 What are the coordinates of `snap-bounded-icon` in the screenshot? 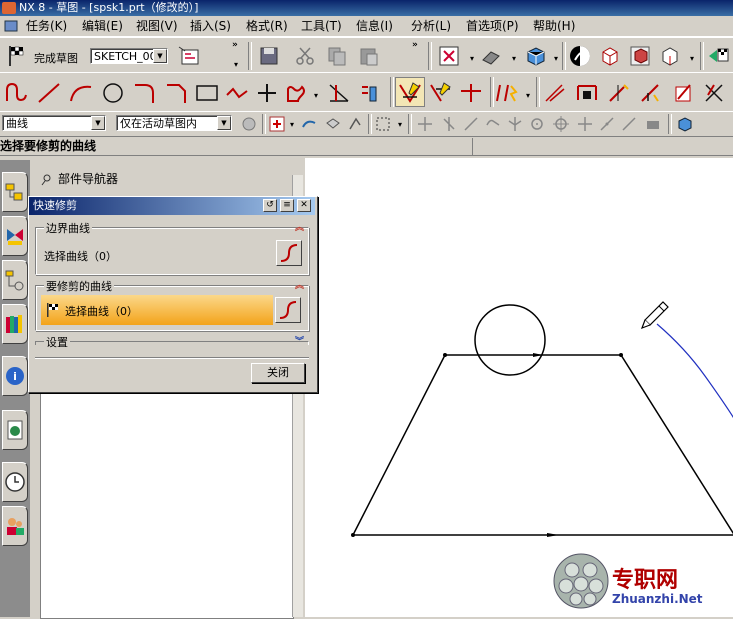 It's located at (653, 124).